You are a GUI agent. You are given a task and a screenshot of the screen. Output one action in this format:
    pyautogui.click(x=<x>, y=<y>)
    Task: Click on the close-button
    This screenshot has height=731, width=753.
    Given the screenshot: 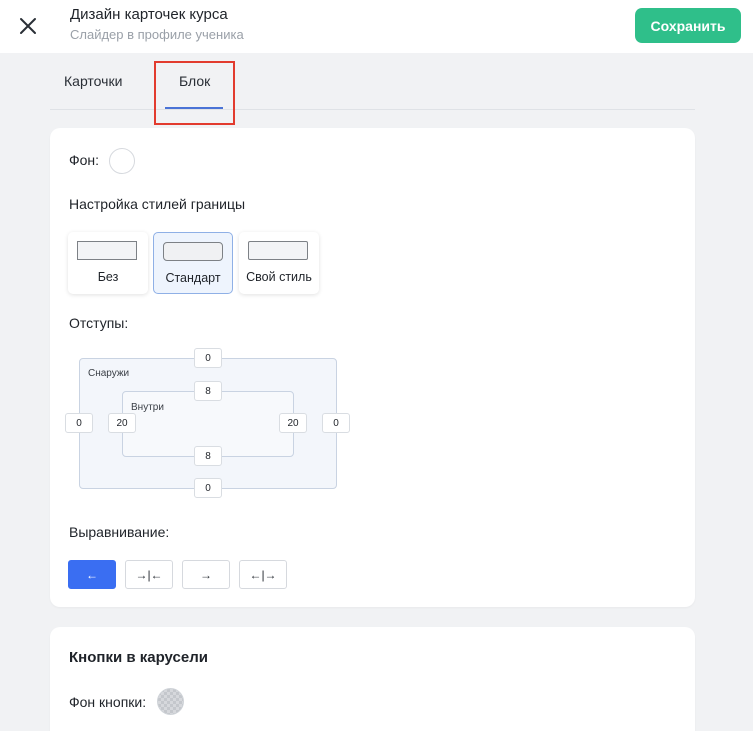 What is the action you would take?
    pyautogui.click(x=28, y=26)
    